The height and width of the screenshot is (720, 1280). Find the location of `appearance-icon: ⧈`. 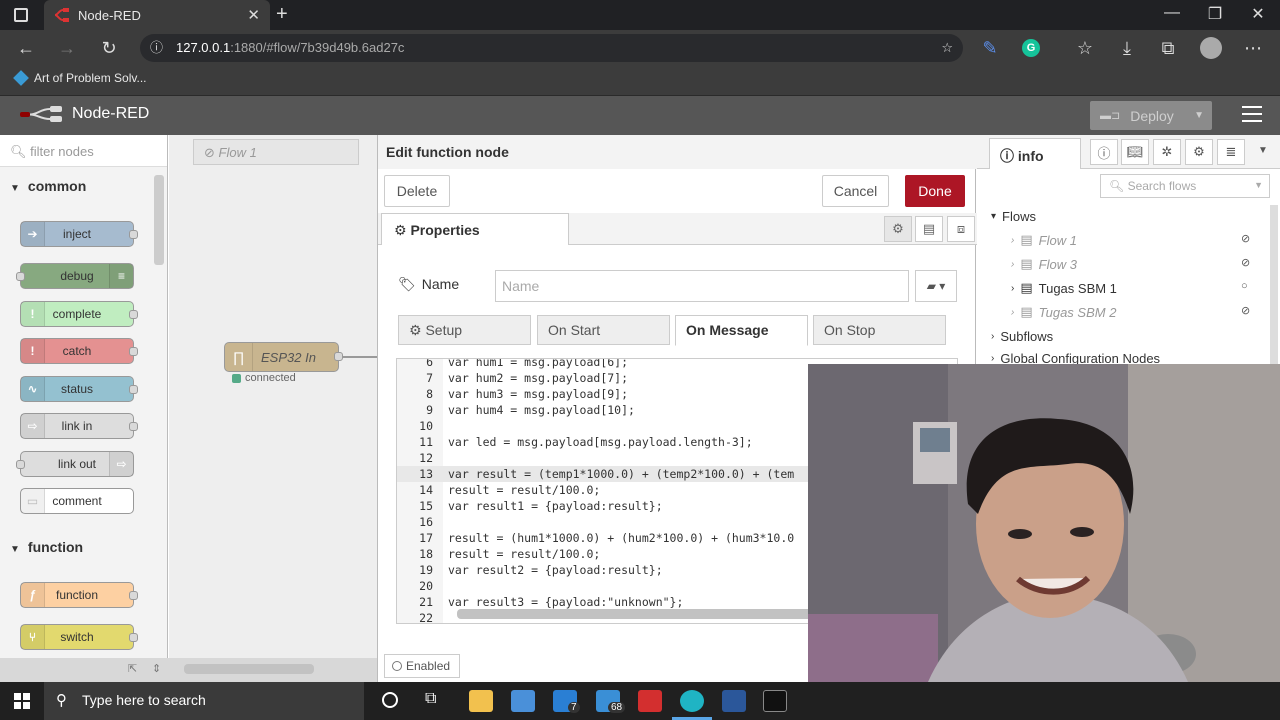

appearance-icon: ⧈ is located at coordinates (961, 229).